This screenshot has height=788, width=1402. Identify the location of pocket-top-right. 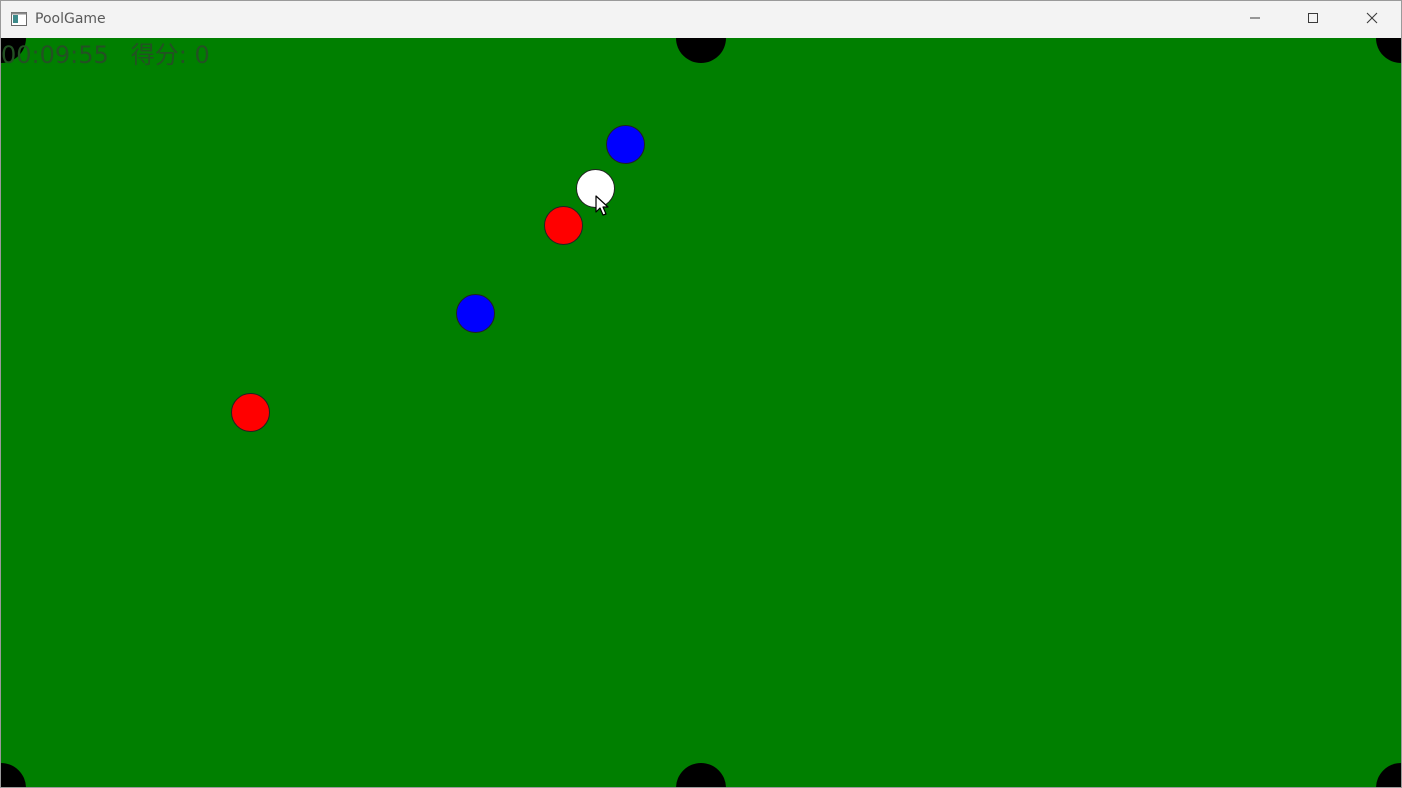
(1388, 50).